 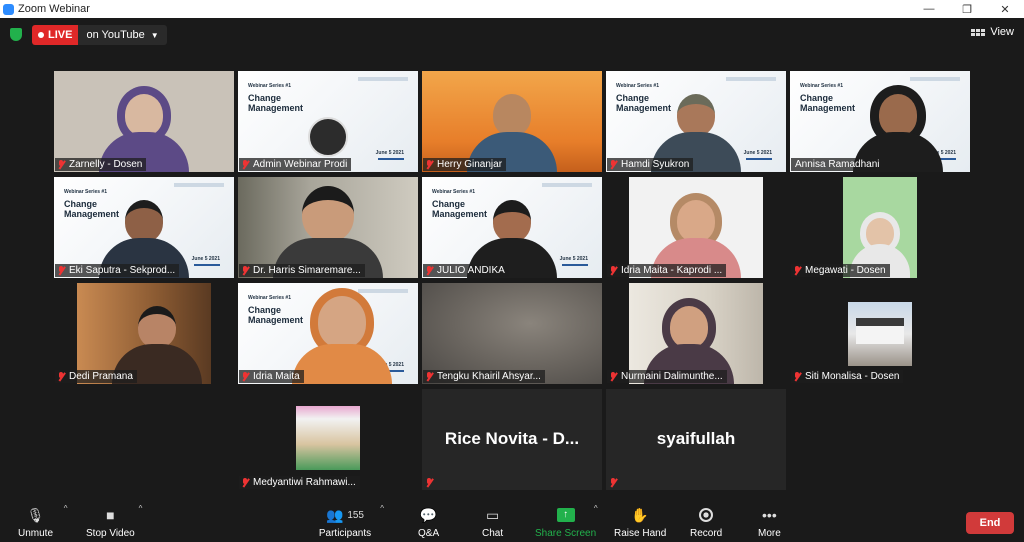 I want to click on chat-button: ▭ Chat, so click(x=492, y=523).